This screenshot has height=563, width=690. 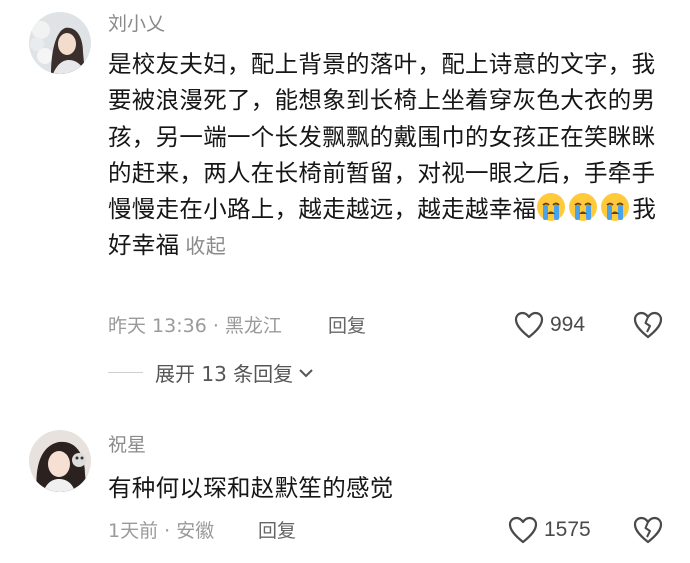 I want to click on author-name: 祝星, so click(x=127, y=445).